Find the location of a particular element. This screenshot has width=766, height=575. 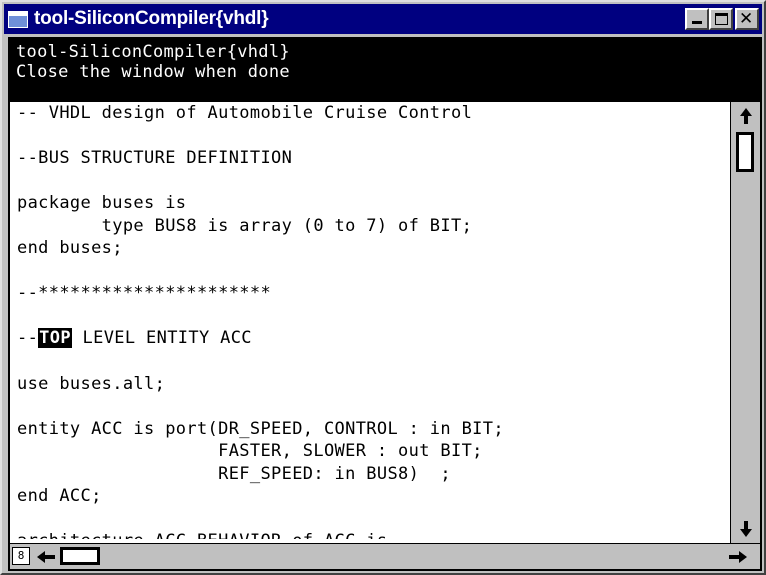

maximize-icon is located at coordinates (721, 19).